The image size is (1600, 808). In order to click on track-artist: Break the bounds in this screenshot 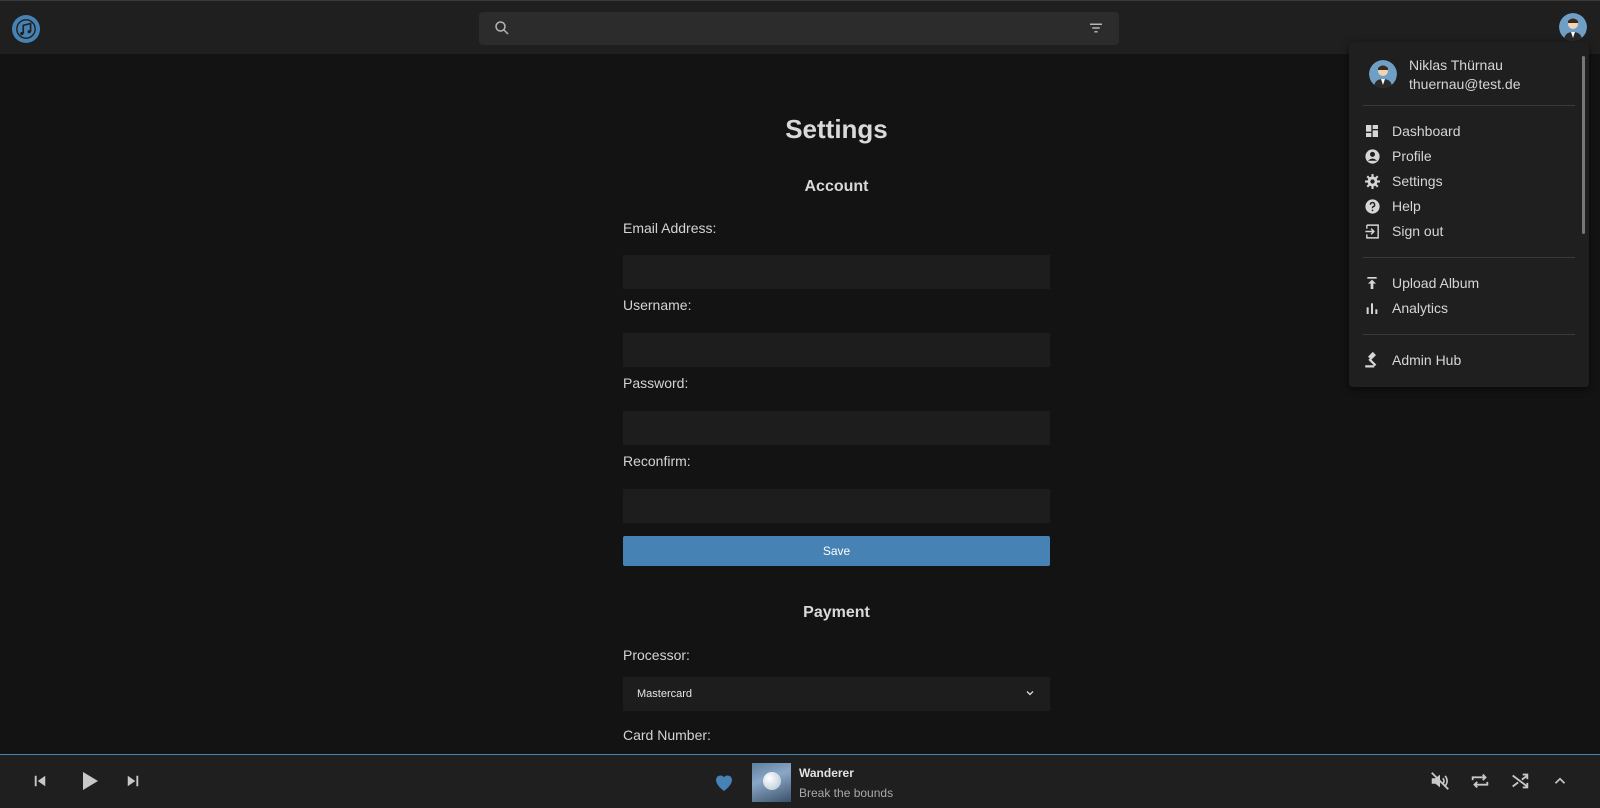, I will do `click(846, 793)`.